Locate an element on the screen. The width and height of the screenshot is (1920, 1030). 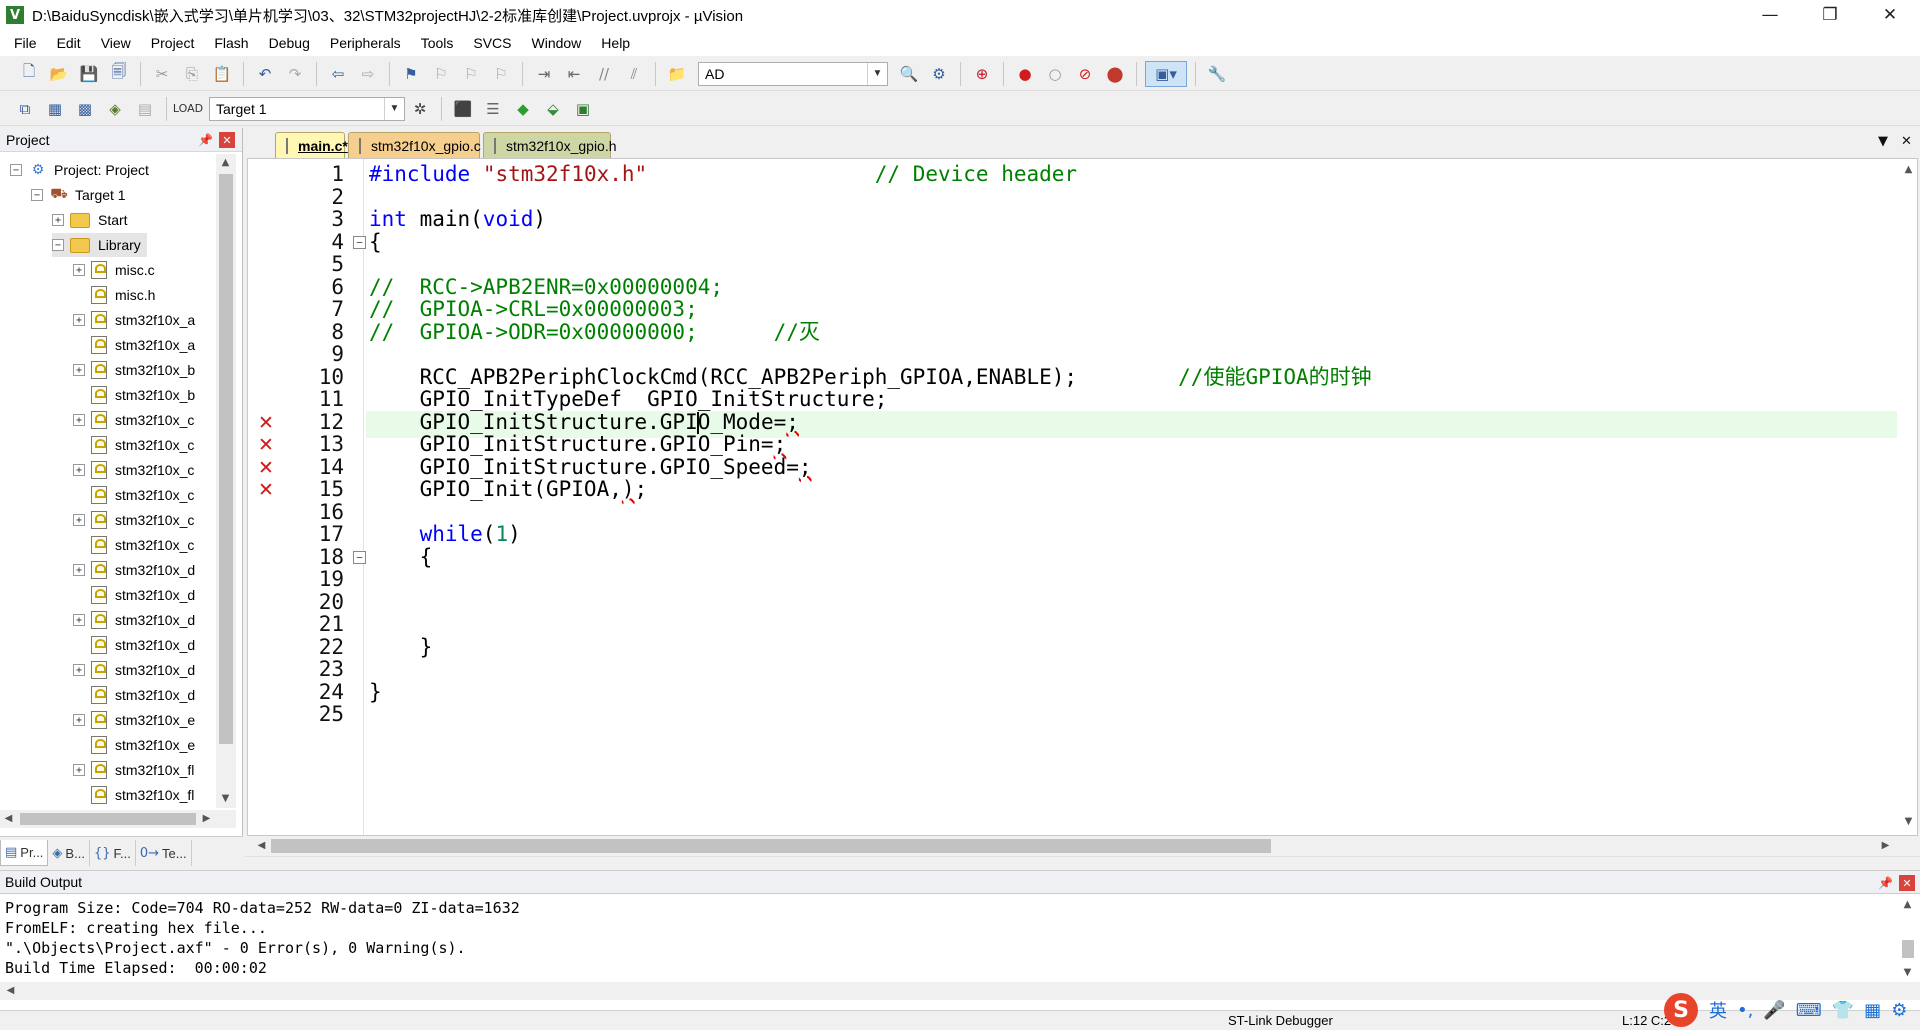
project-tree-hscrollbar: ◀ ▶ is located at coordinates (118, 819).